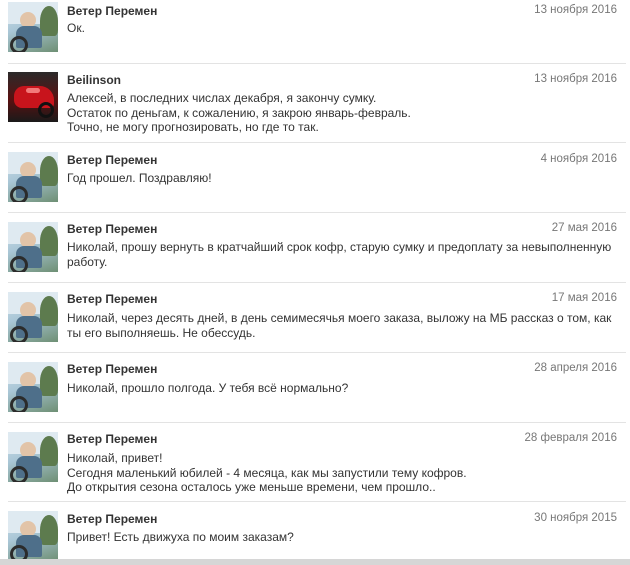  What do you see at coordinates (575, 368) in the screenshot?
I see `message-date: 28 апреля 2016` at bounding box center [575, 368].